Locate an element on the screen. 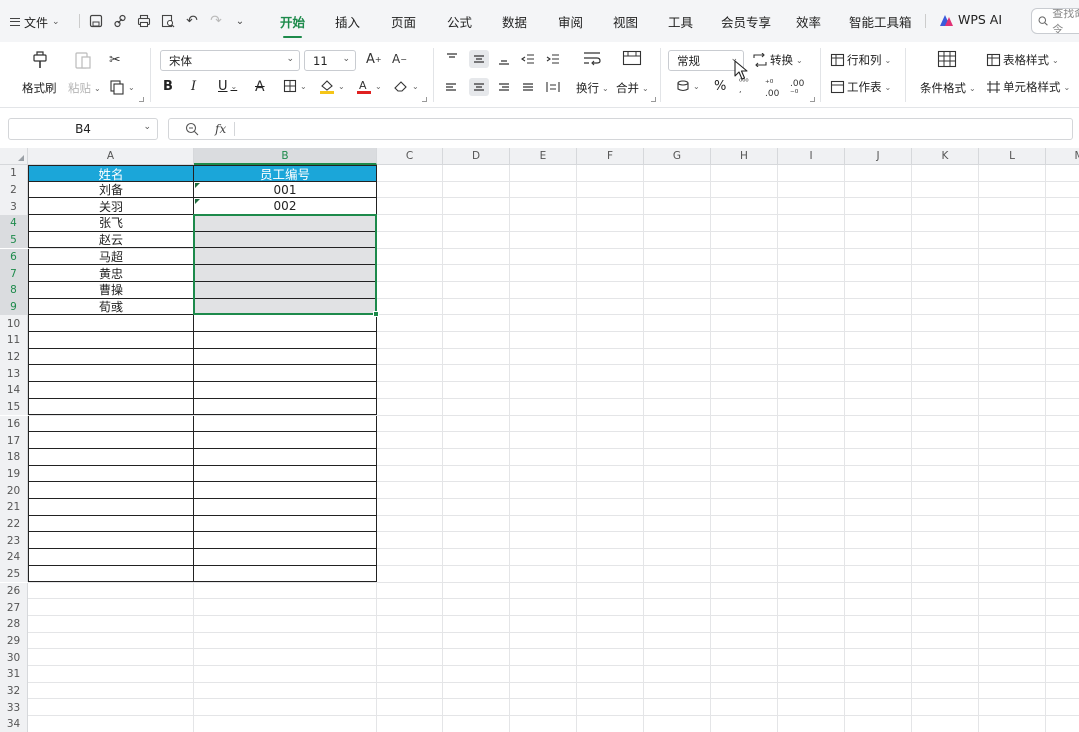 The width and height of the screenshot is (1079, 732). decrease-indent-icon is located at coordinates (528, 59).